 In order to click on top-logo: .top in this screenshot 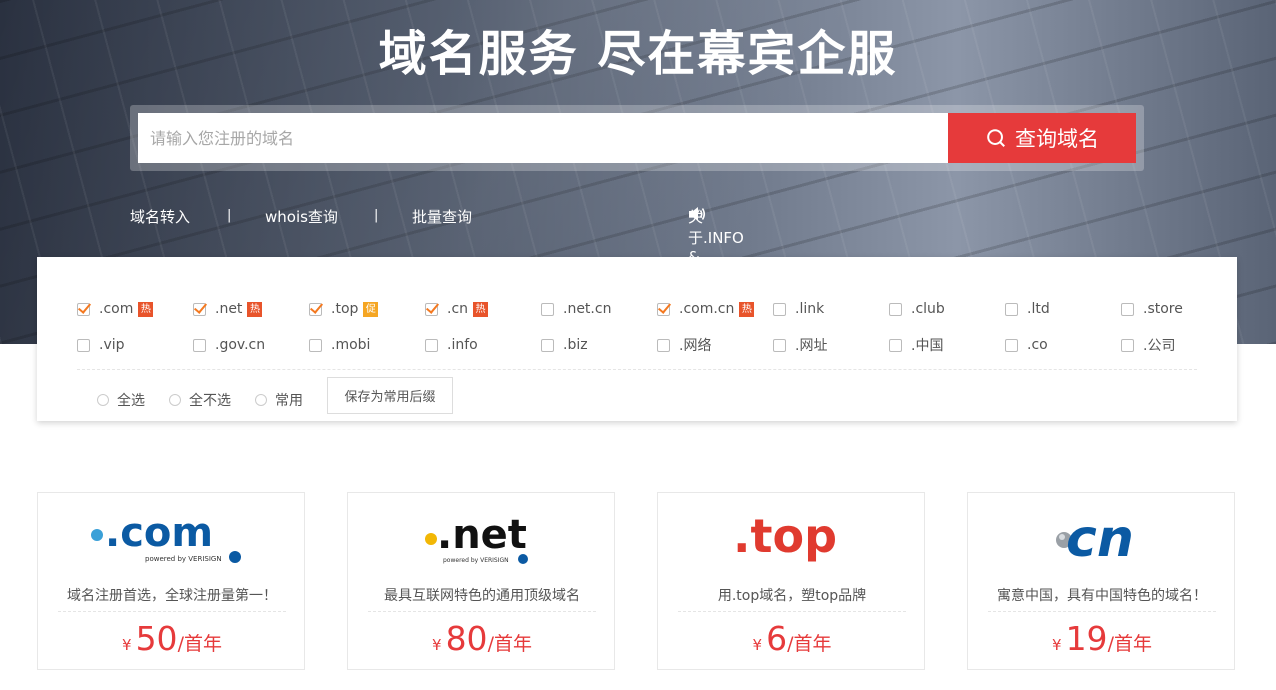, I will do `click(792, 534)`.